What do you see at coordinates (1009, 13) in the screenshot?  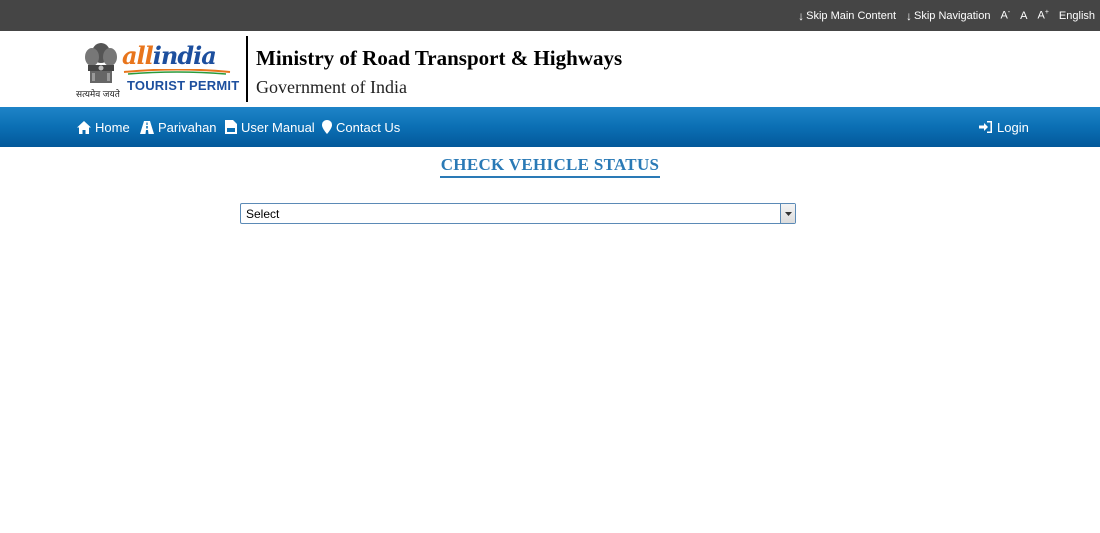 I see `font-decrease-sup: -` at bounding box center [1009, 13].